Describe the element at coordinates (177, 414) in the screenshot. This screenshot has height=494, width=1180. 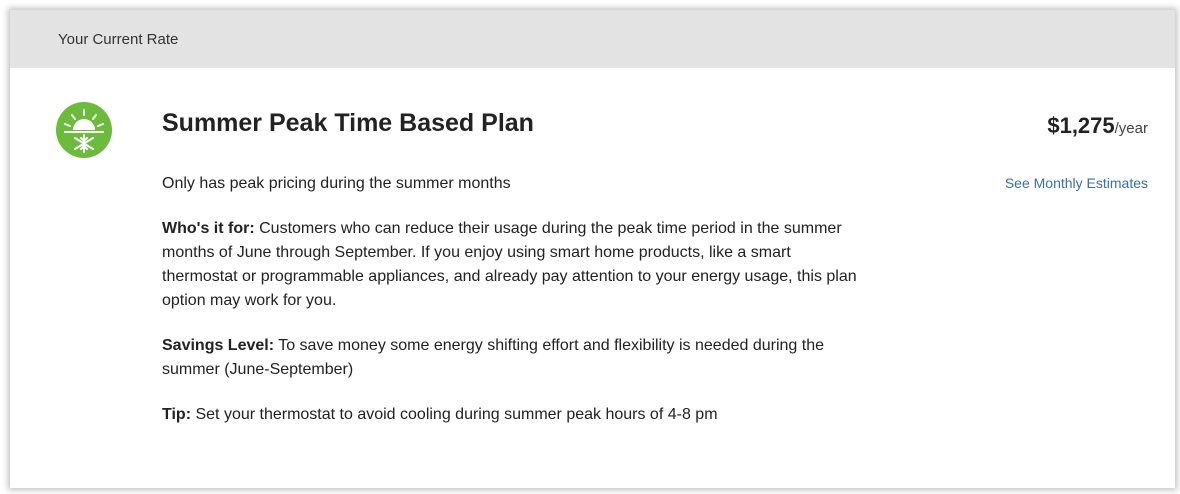
I see `tip-label: Tip:` at that location.